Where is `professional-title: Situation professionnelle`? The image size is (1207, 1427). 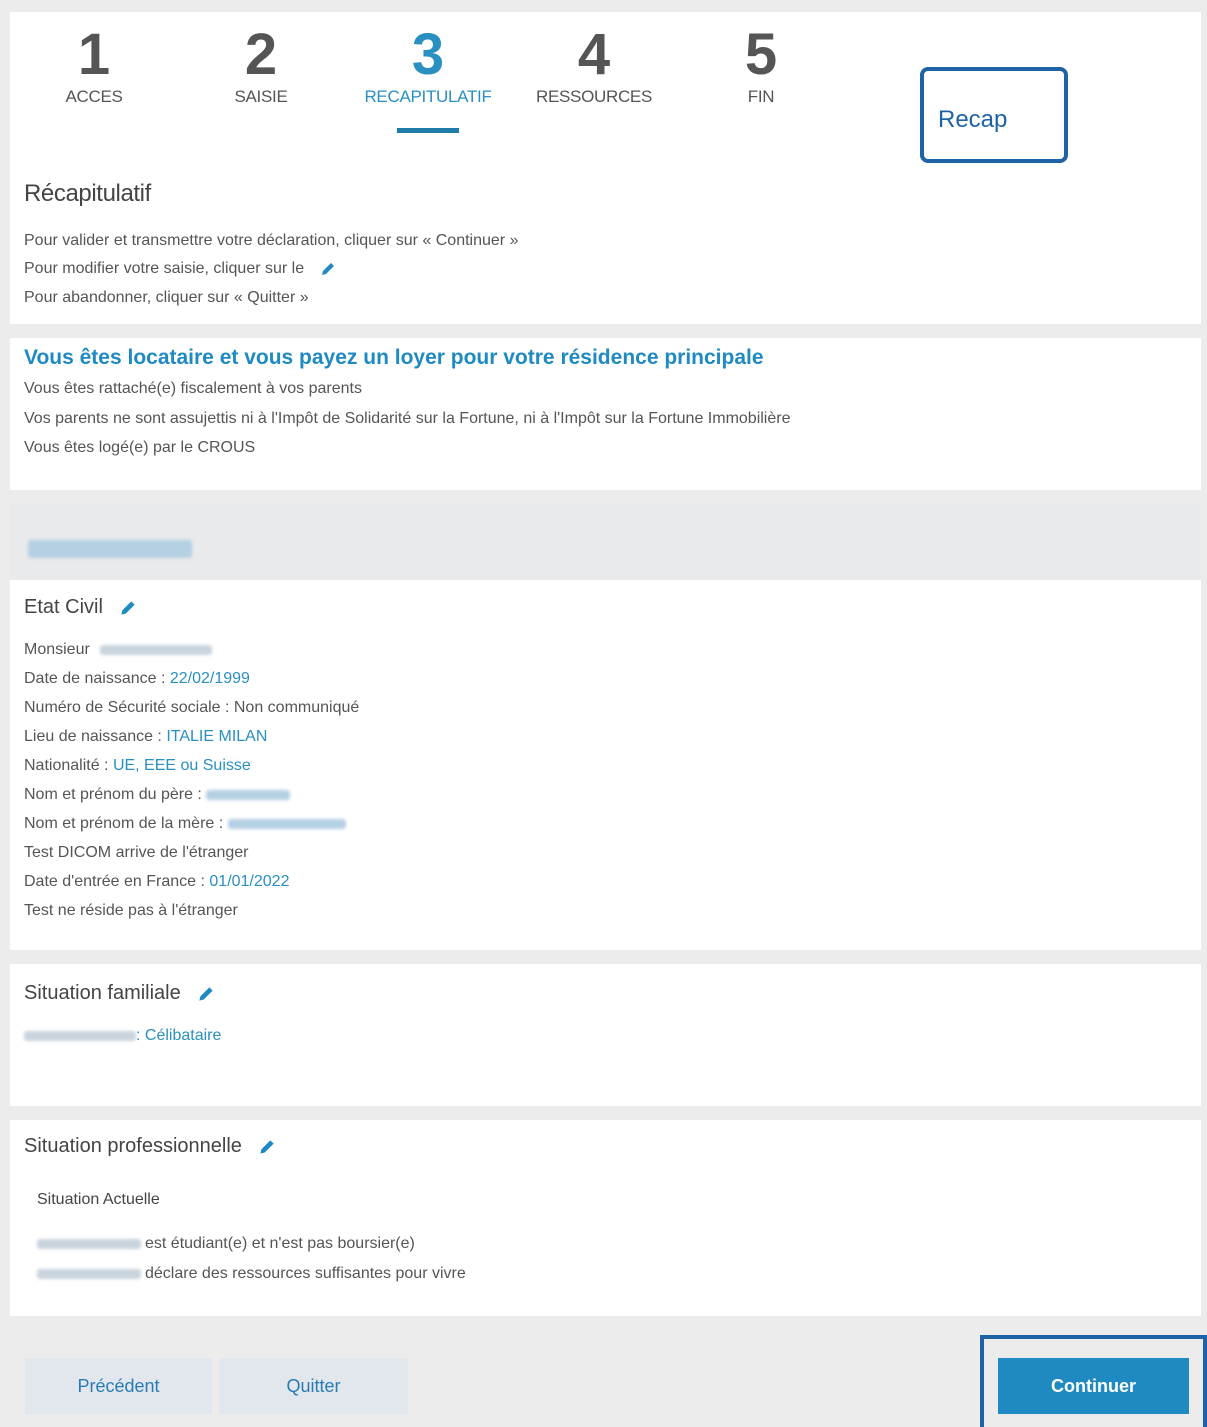 professional-title: Situation professionnelle is located at coordinates (133, 1146).